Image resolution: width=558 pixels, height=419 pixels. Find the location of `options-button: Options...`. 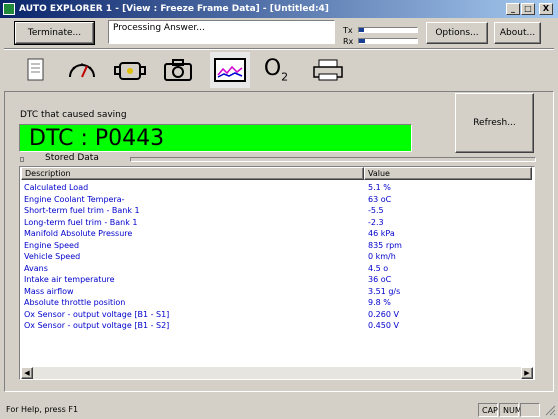

options-button: Options... is located at coordinates (457, 33).